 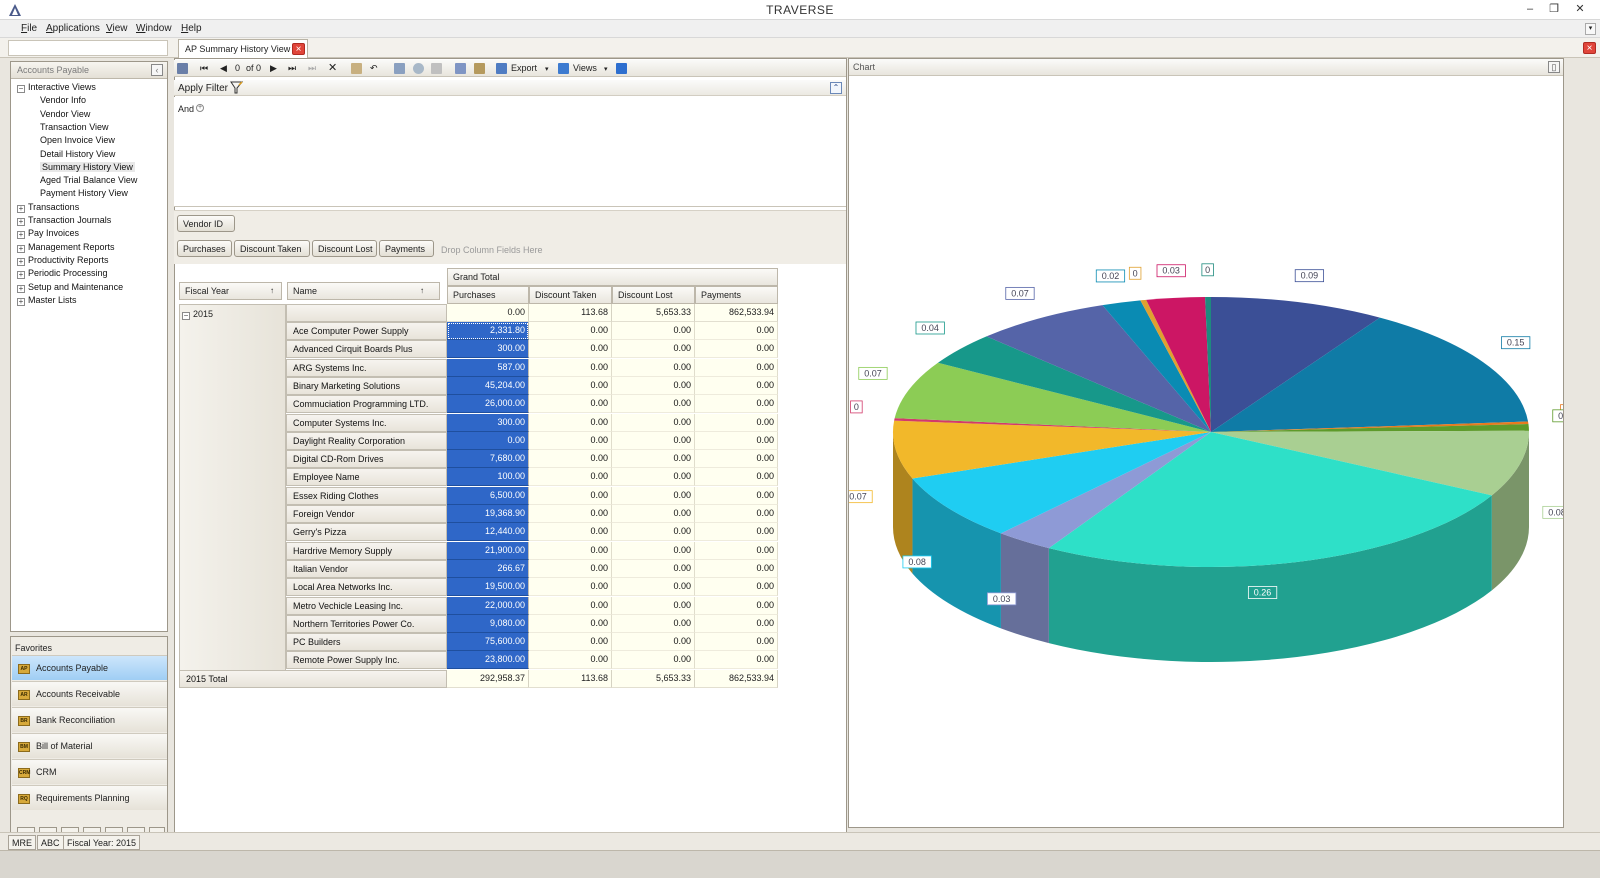 I want to click on vendor-name-cell: Essex Riding Clothes, so click(x=366, y=495).